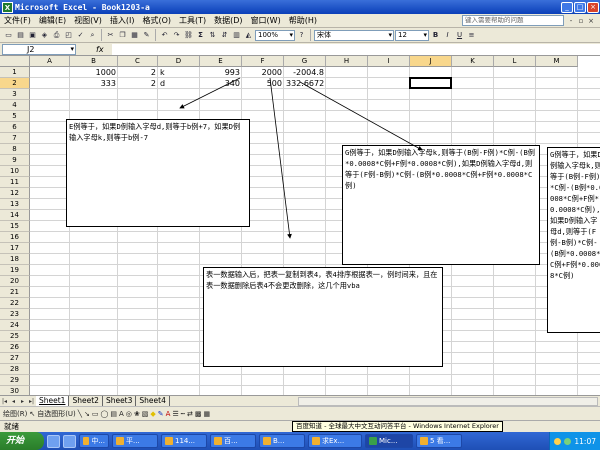 This screenshot has width=600, height=450. I want to click on align-left-icon: ≡, so click(471, 35).